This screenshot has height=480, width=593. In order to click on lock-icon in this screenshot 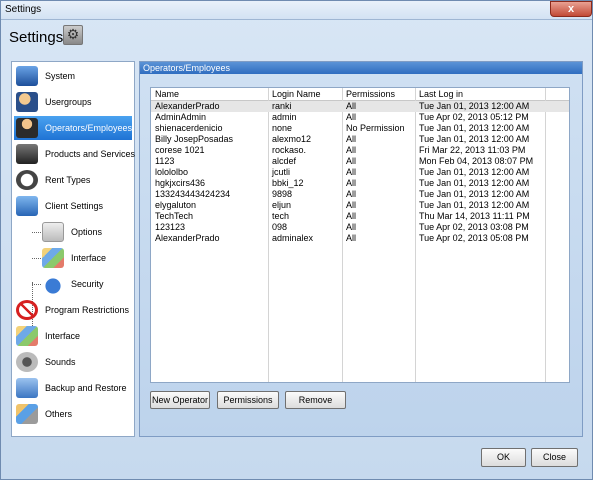, I will do `click(53, 284)`.